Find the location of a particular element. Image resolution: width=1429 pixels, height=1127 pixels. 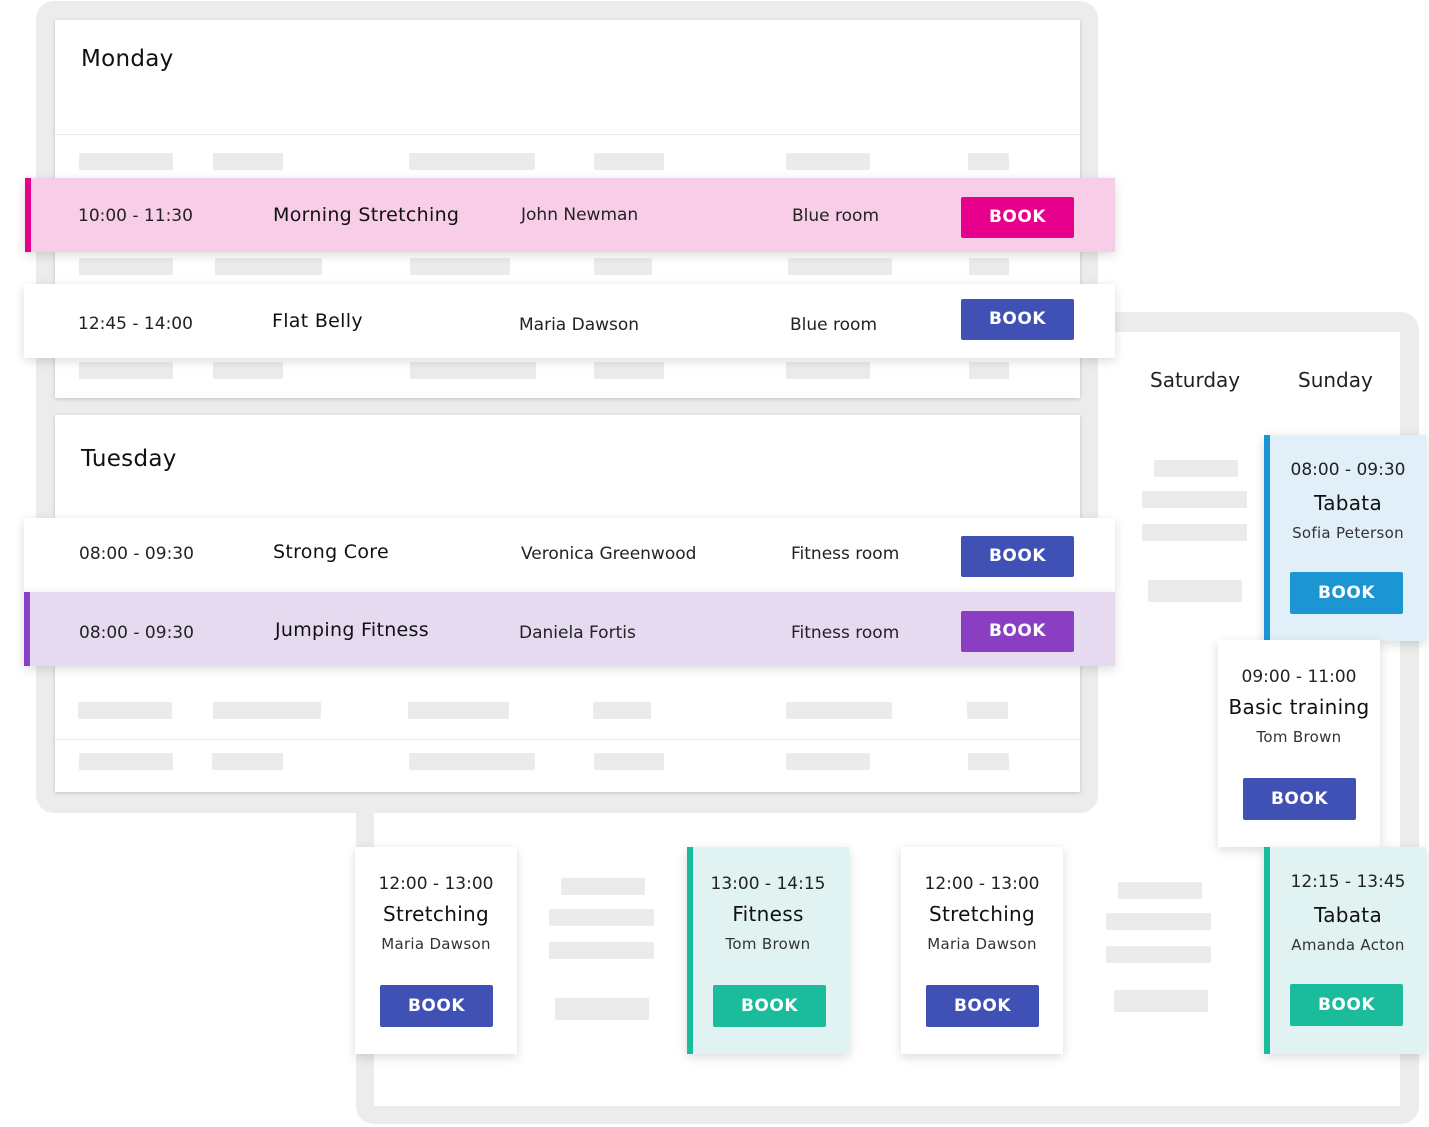

class-name: Flat Belly is located at coordinates (317, 321).